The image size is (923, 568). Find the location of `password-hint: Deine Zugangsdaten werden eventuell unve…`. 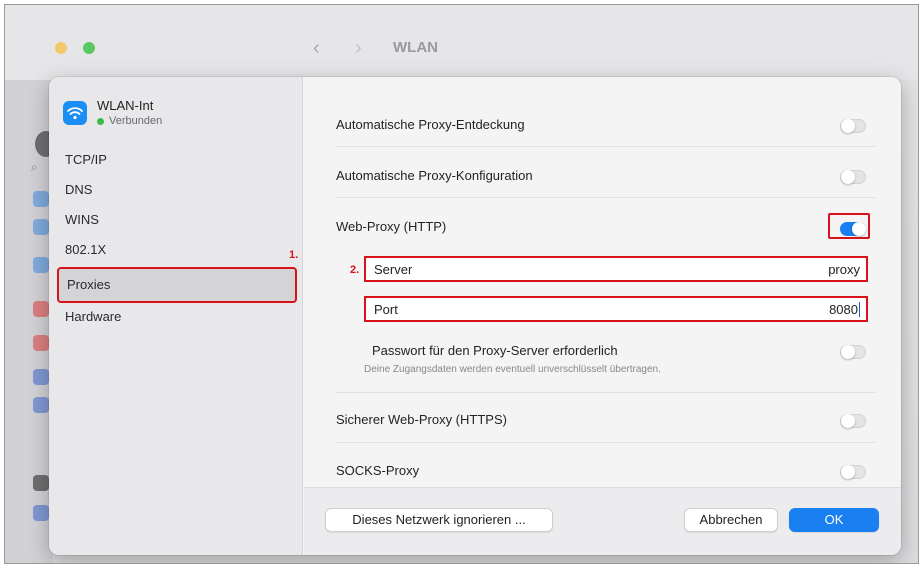

password-hint: Deine Zugangsdaten werden eventuell unve… is located at coordinates (512, 369).